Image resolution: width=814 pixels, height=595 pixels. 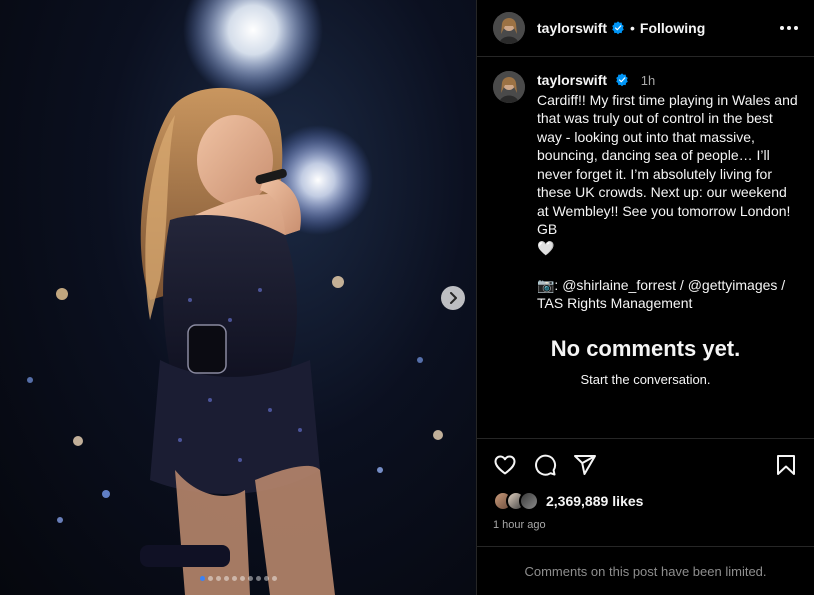 What do you see at coordinates (645, 348) in the screenshot?
I see `empty-title: No comments yet.` at bounding box center [645, 348].